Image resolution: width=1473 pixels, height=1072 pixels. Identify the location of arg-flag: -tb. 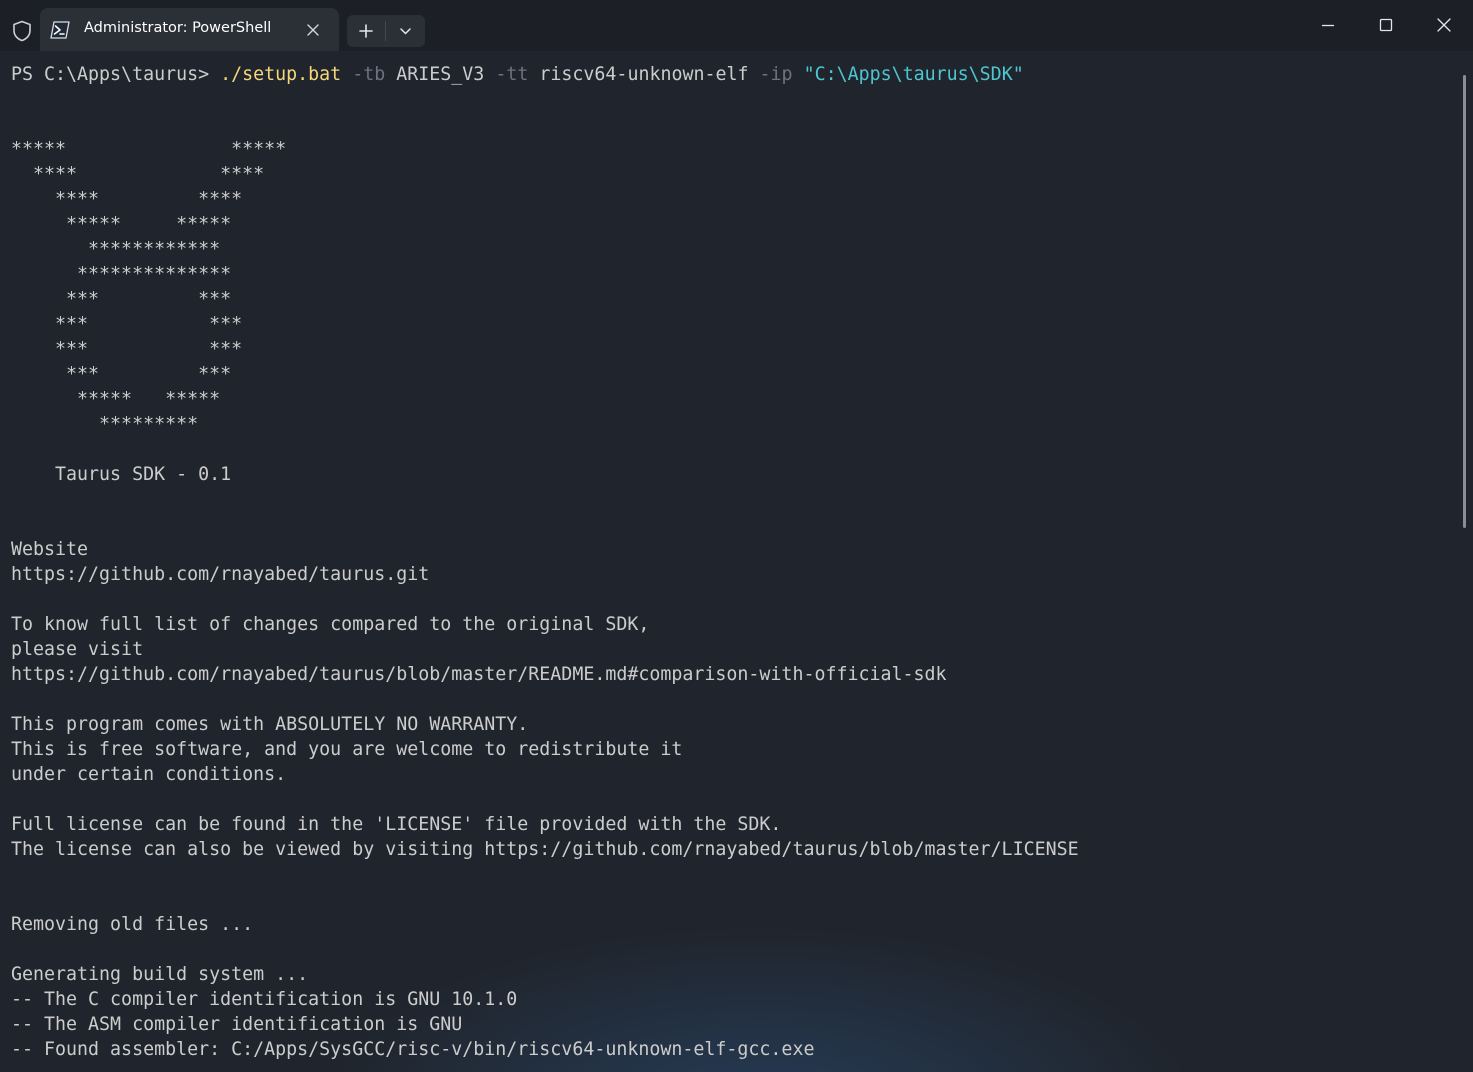
(369, 74).